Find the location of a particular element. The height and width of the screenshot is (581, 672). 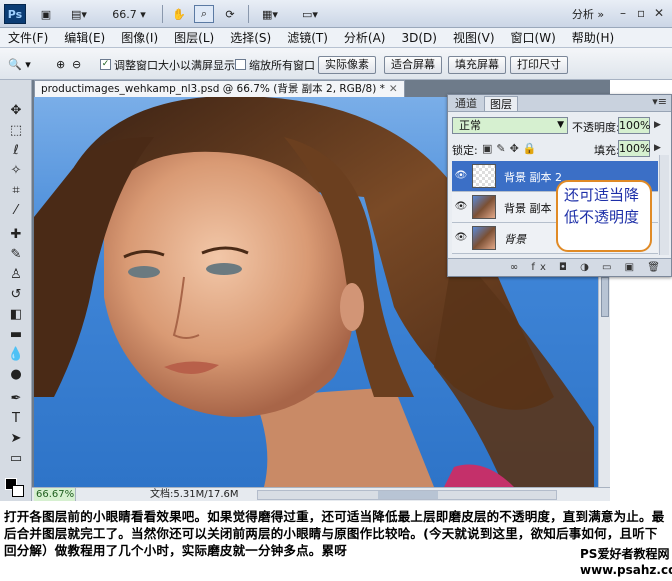

zoom-level-value: 66.7 is located at coordinates (124, 14).